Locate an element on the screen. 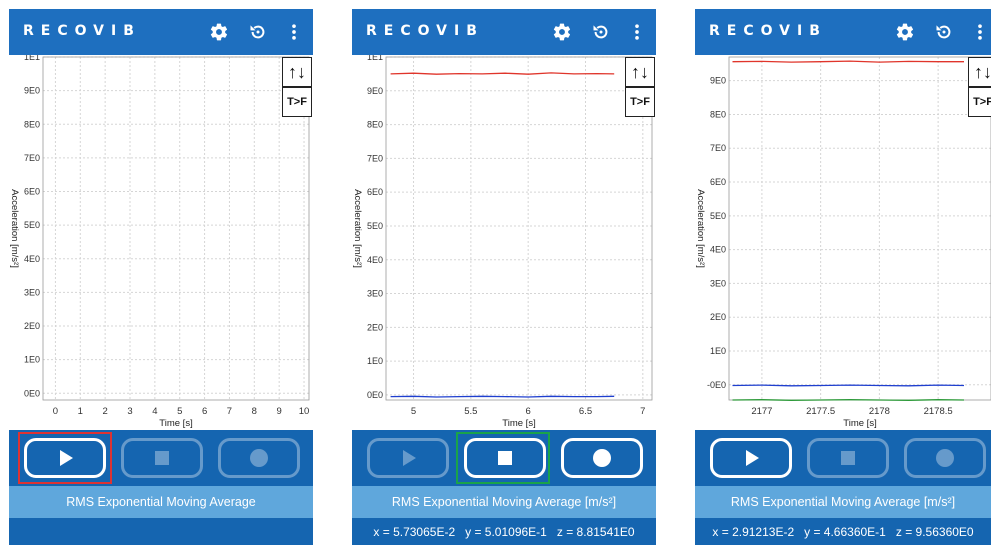  y-tick-label: 1E0 is located at coordinates (32, 360).